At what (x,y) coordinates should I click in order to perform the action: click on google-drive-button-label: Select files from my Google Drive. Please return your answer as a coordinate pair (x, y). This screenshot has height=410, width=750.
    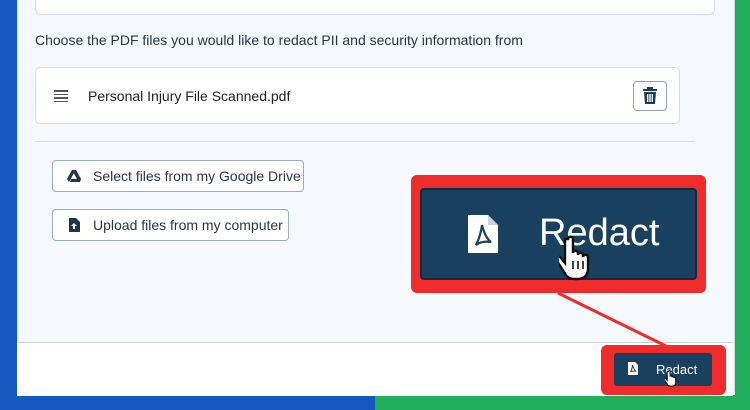
    Looking at the image, I should click on (197, 176).